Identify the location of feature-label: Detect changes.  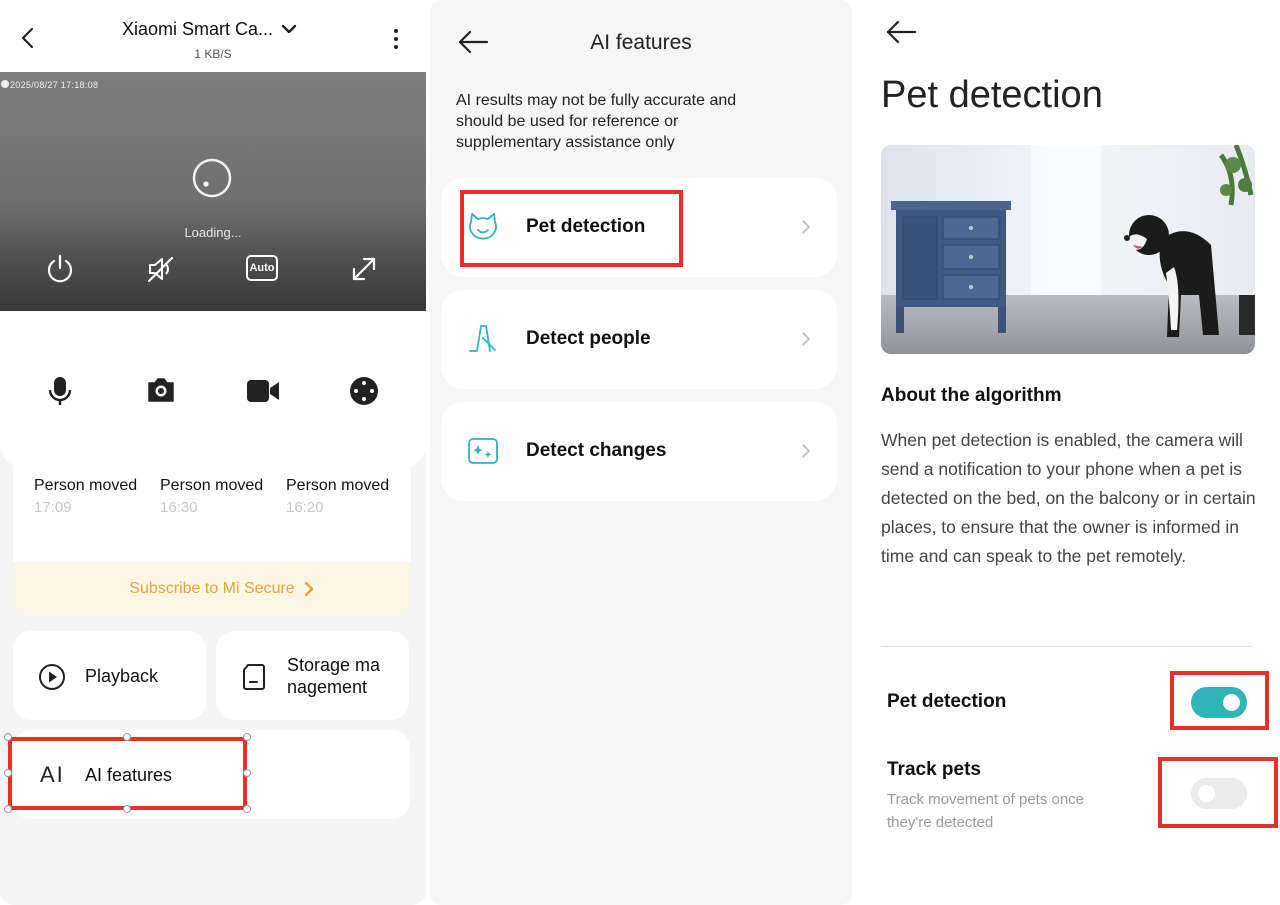
(596, 450).